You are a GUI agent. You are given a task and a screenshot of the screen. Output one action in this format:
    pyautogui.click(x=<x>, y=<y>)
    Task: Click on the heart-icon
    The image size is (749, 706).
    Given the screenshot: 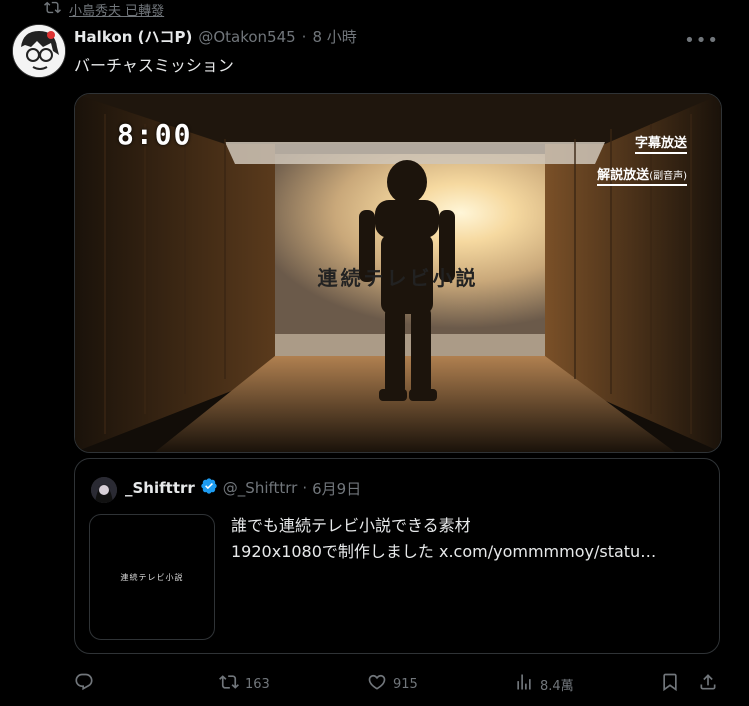 What is the action you would take?
    pyautogui.click(x=377, y=684)
    